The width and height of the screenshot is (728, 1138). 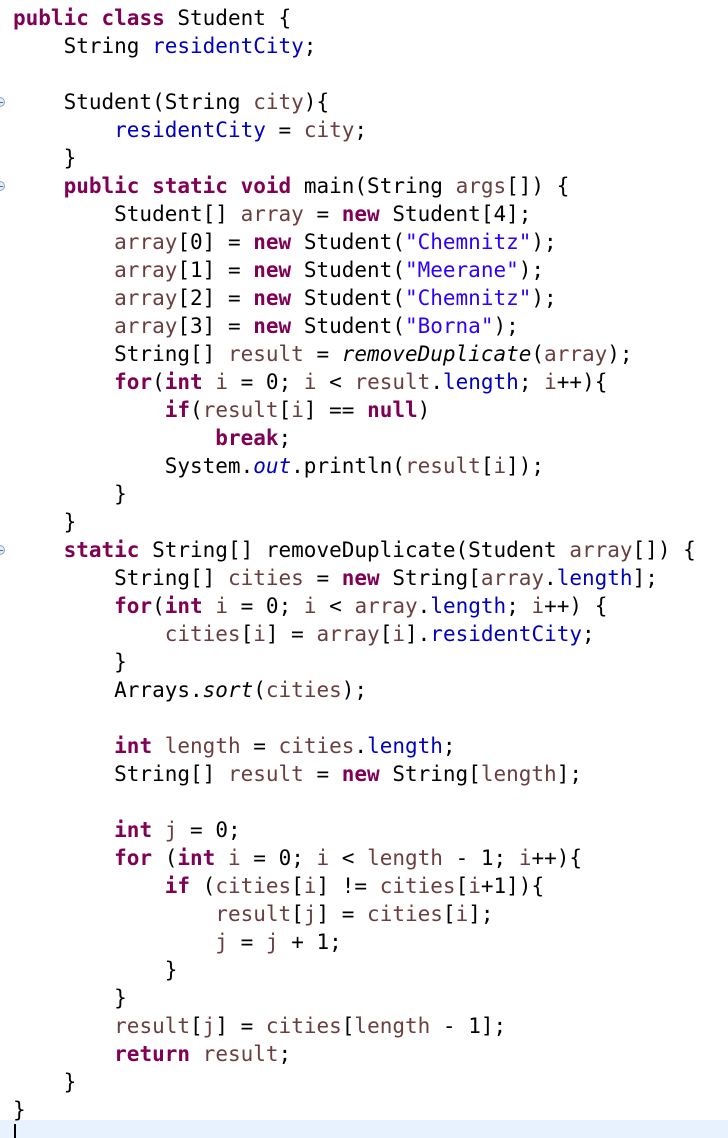 I want to click on code-line: String[] result = new String[length];, so click(x=297, y=774).